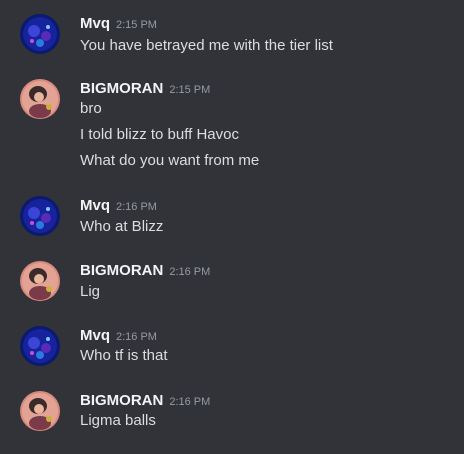  I want to click on message-text: bro, so click(91, 108).